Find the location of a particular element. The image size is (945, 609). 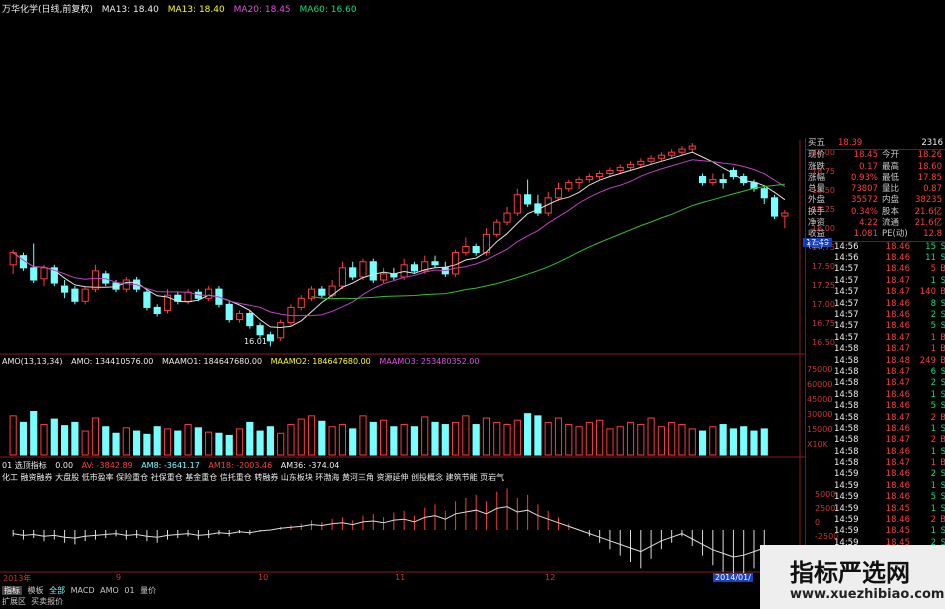

tick-price: 18.48 is located at coordinates (897, 360).